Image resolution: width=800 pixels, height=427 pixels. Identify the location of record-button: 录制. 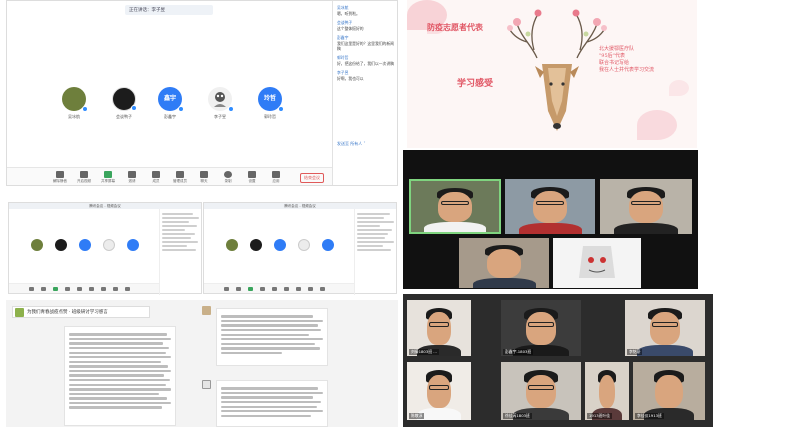
(228, 177).